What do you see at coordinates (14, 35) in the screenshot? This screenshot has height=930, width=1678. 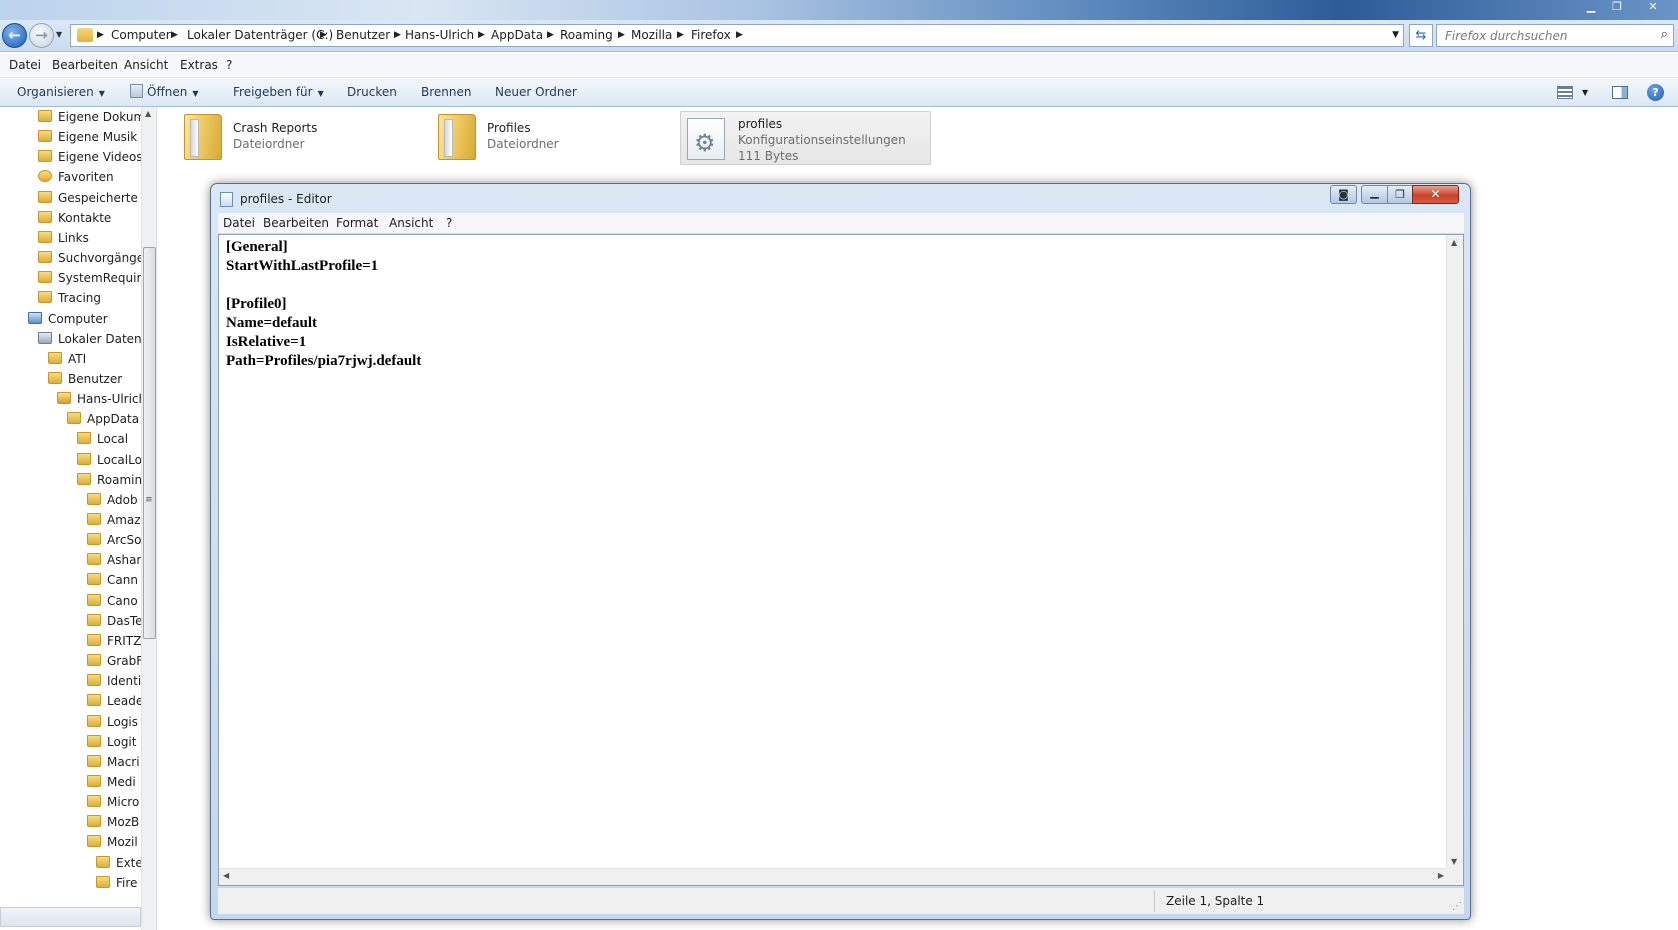 I see `back-button: ←` at bounding box center [14, 35].